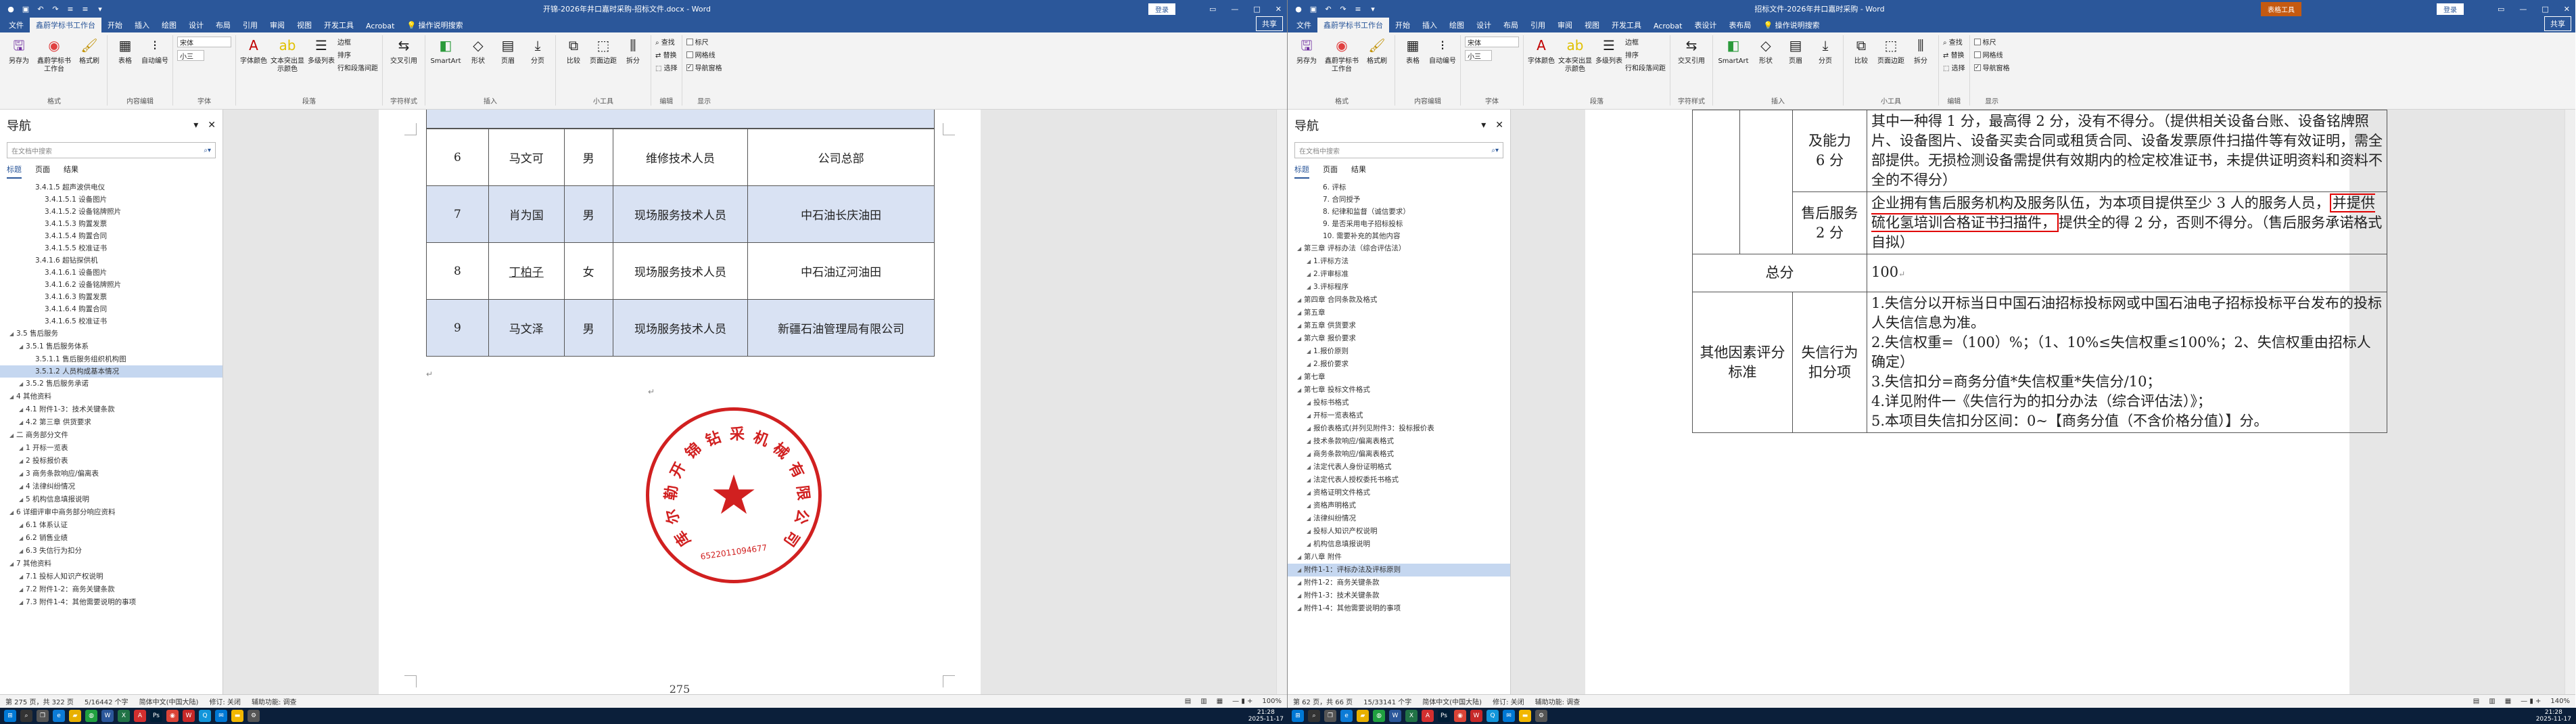 The width and height of the screenshot is (2576, 724). What do you see at coordinates (357, 42) in the screenshot?
I see `border-button: 边框` at bounding box center [357, 42].